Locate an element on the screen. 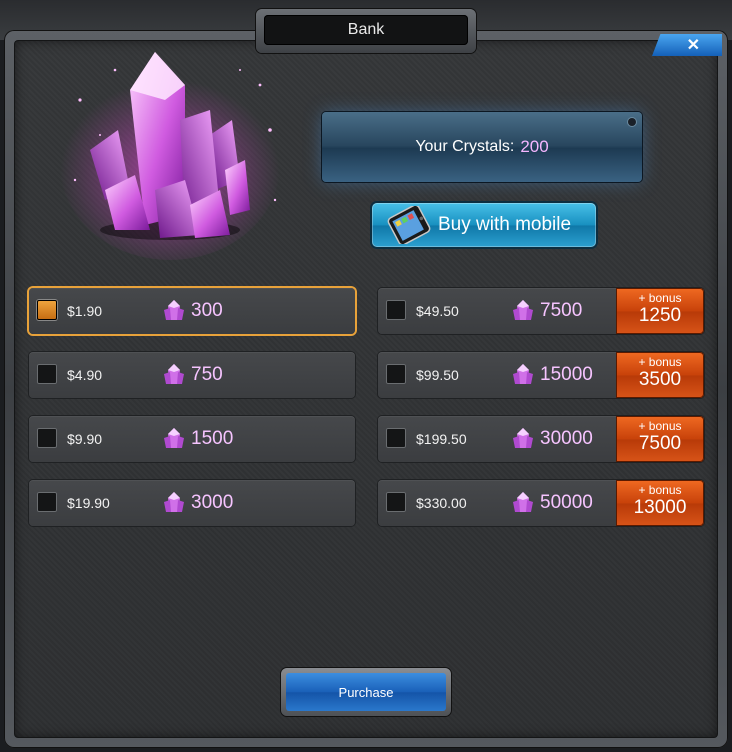 Image resolution: width=732 pixels, height=752 pixels. package-price: $19.90 is located at coordinates (88, 503).